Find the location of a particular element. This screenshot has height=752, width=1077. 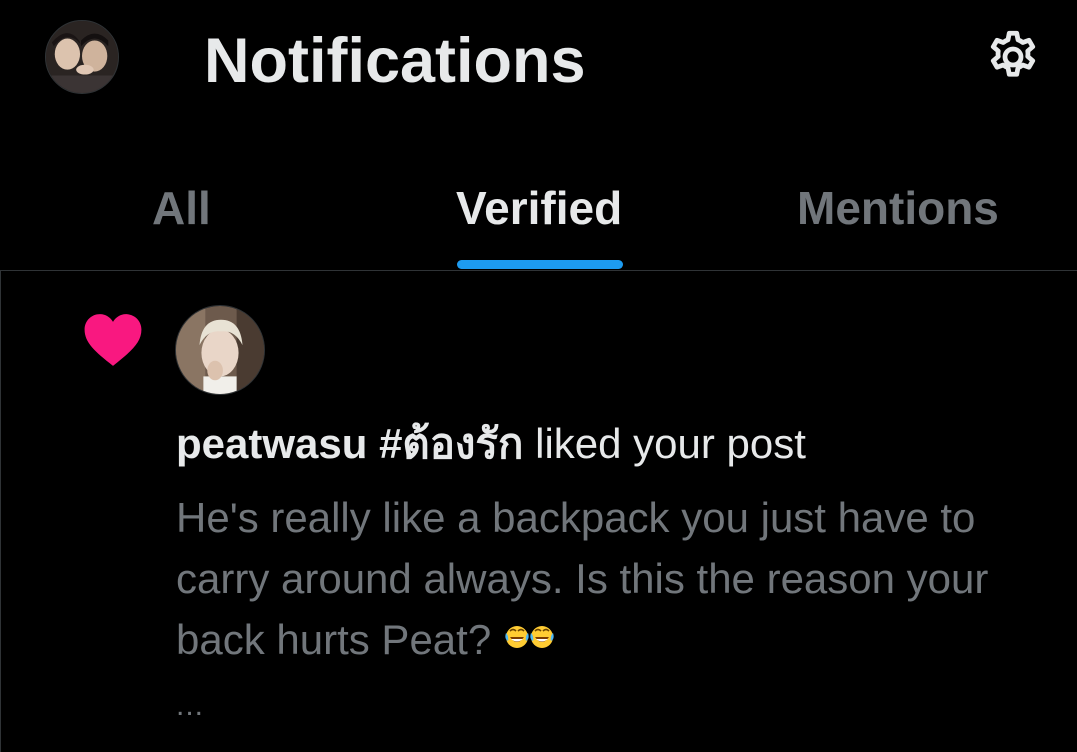

heart-icon is located at coordinates (113, 340).